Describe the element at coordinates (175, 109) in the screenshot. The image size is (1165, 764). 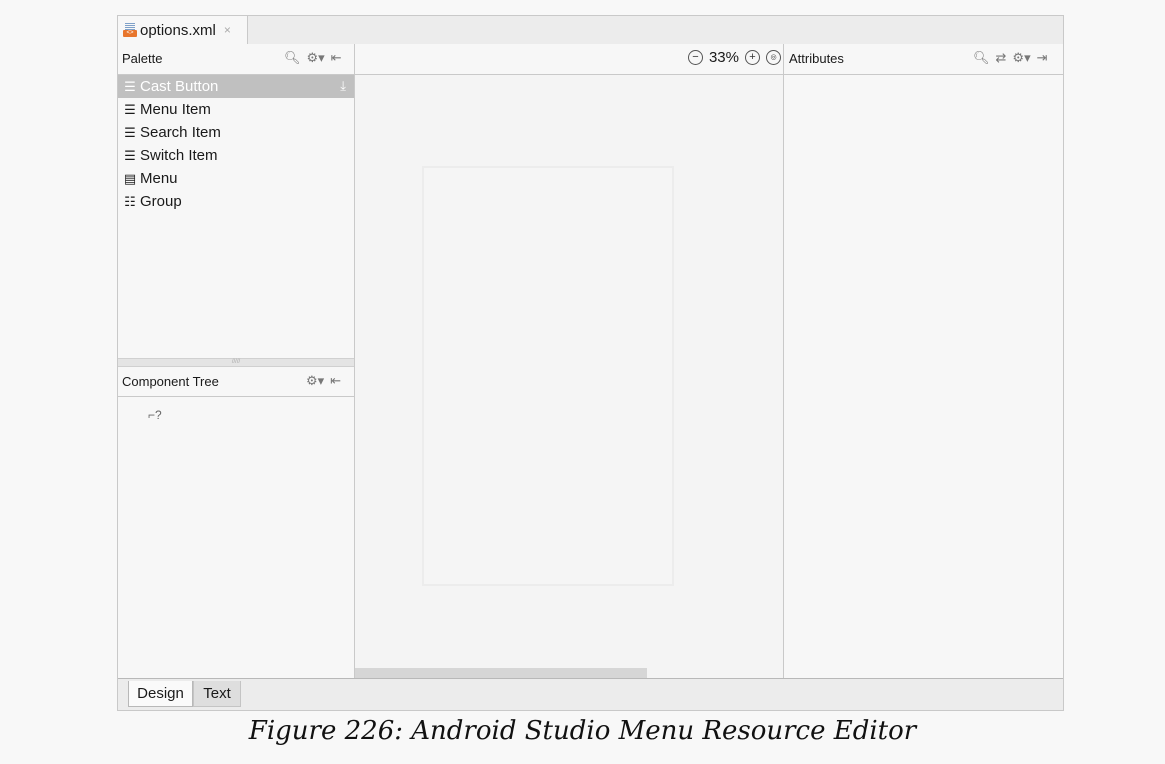
I see `palette-item-label: Menu Item` at that location.